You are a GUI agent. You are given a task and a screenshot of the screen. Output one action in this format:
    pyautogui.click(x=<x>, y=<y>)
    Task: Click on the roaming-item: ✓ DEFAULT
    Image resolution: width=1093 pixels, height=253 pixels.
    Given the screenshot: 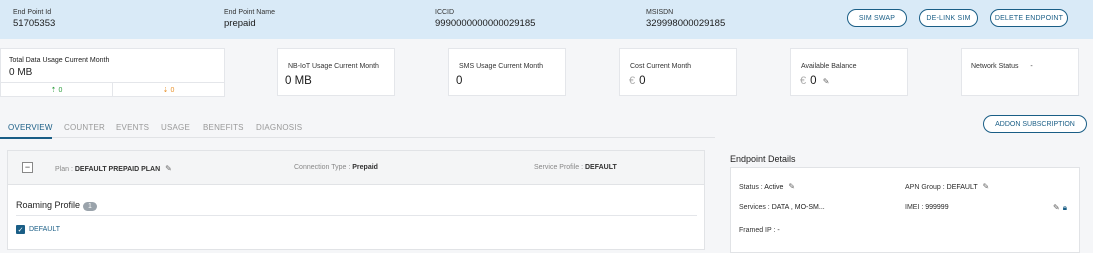 What is the action you would take?
    pyautogui.click(x=38, y=229)
    